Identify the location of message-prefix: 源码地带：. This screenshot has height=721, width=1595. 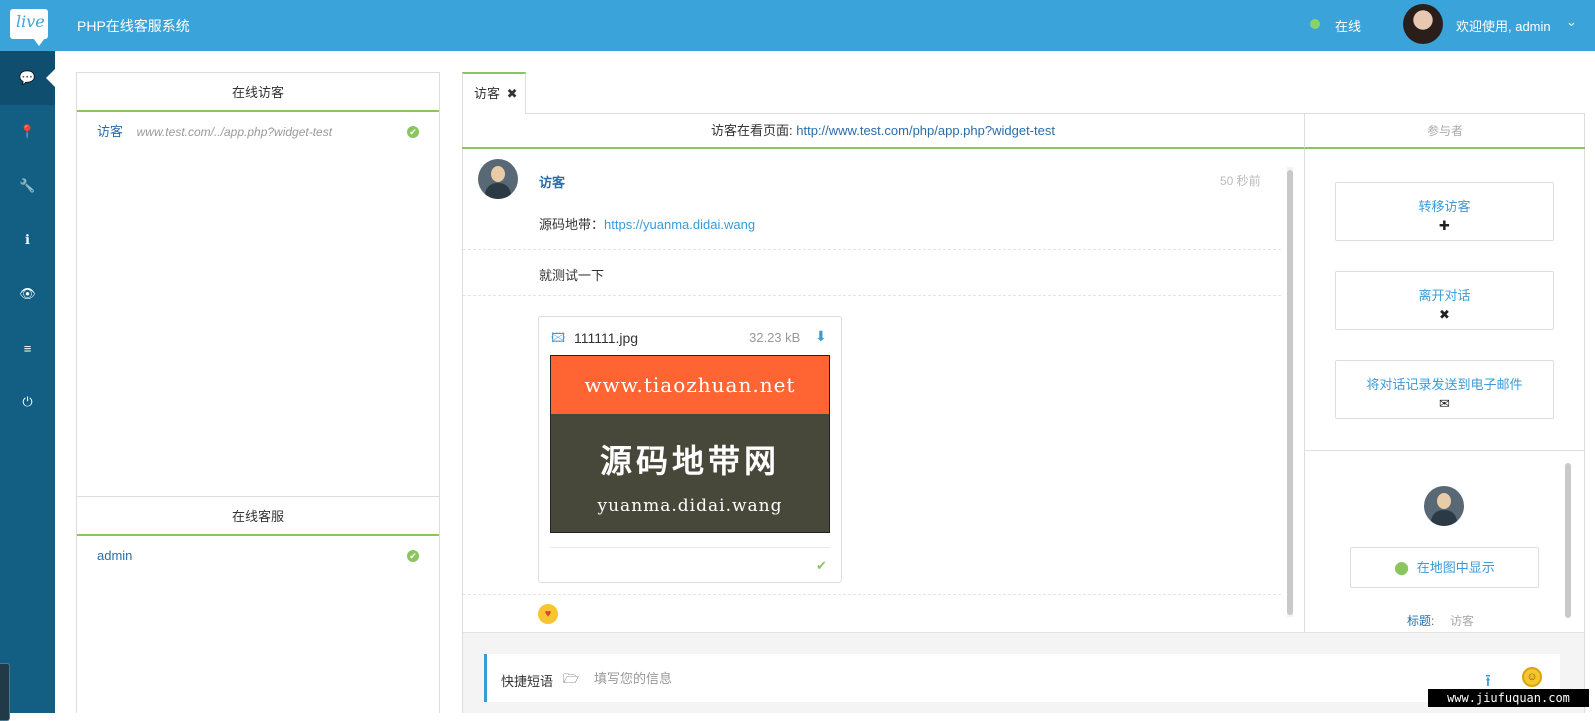
(572, 224).